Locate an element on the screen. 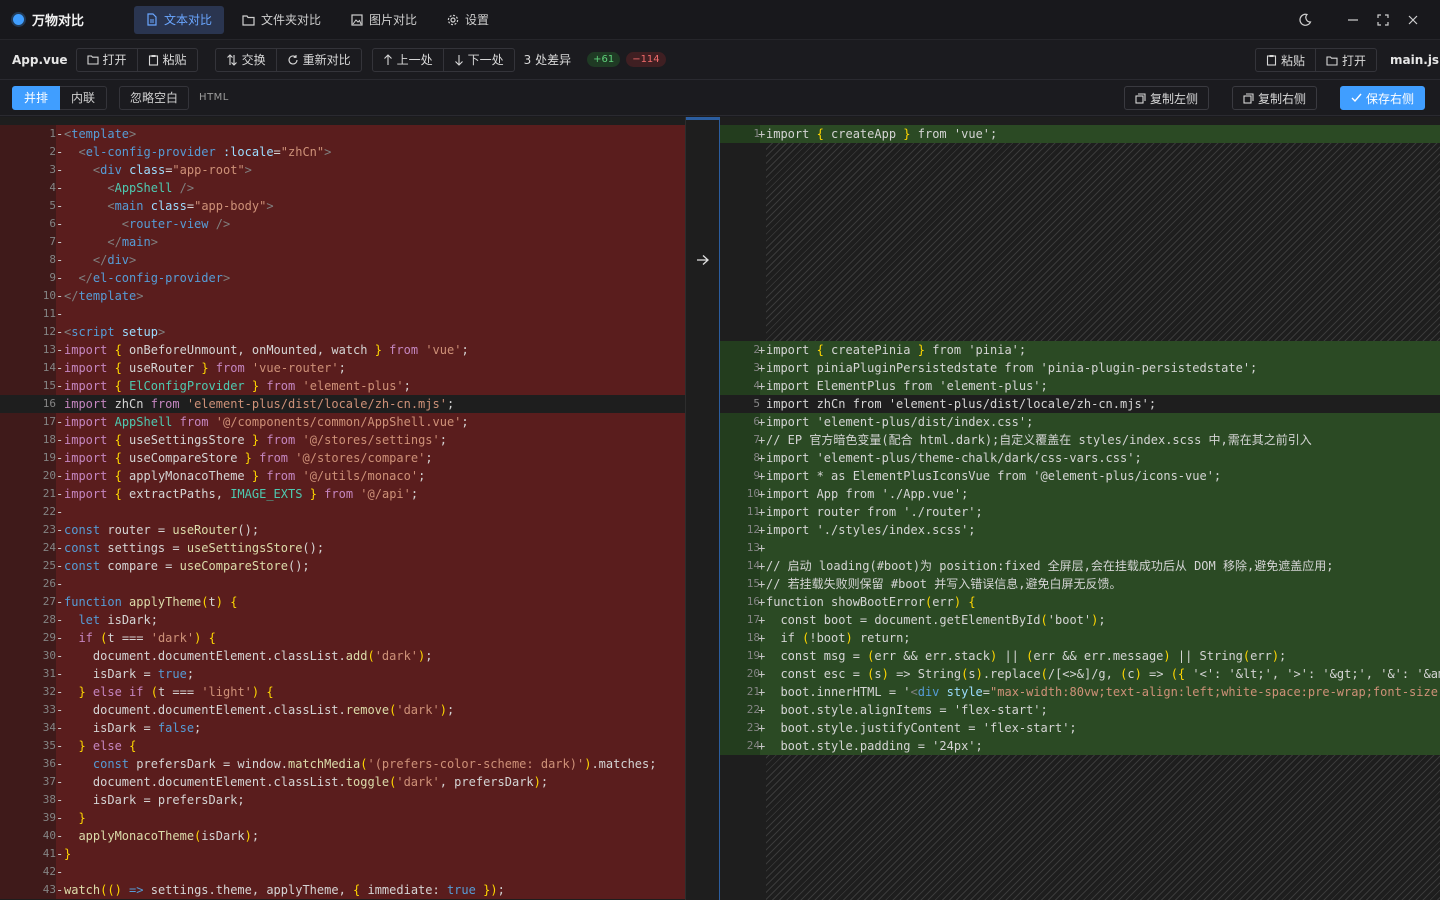 This screenshot has width=1440, height=900. minimize-button is located at coordinates (1353, 20).